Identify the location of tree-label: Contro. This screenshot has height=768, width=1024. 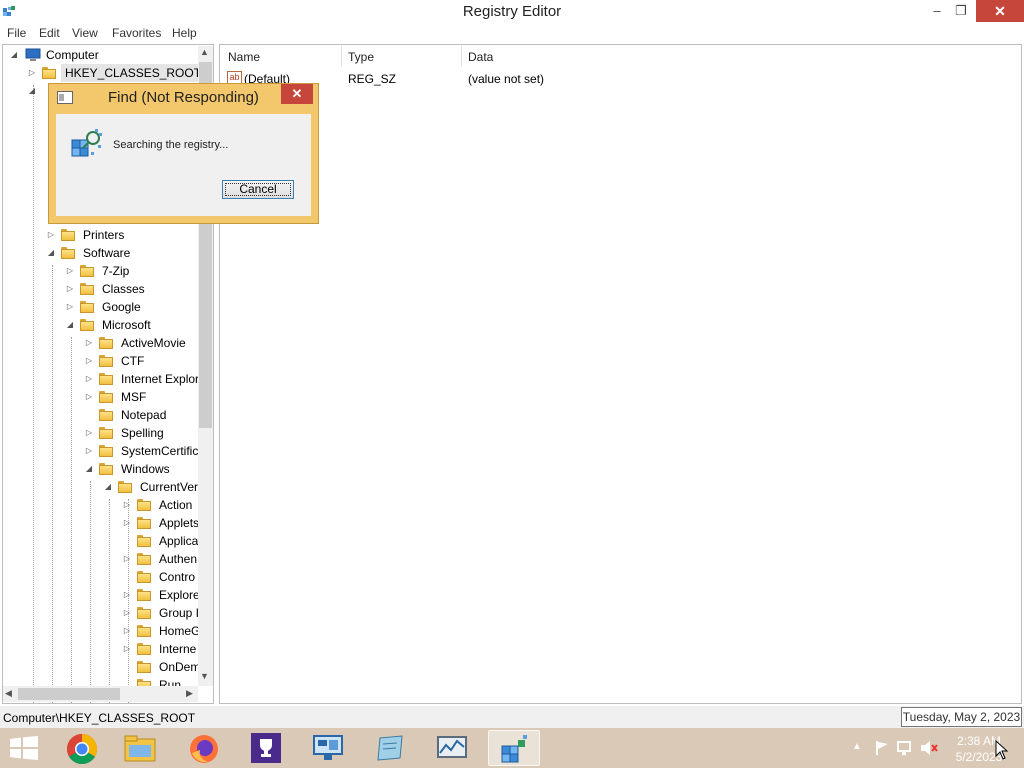
(177, 577).